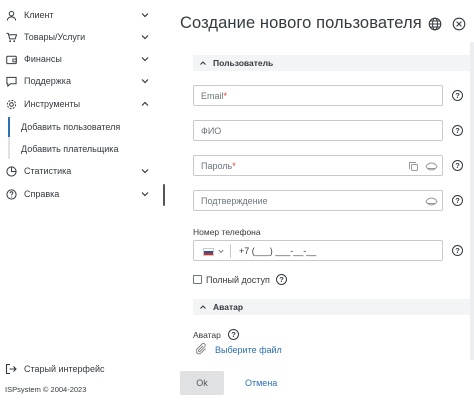  I want to click on confirm-password-field: Подтверждение, so click(318, 200).